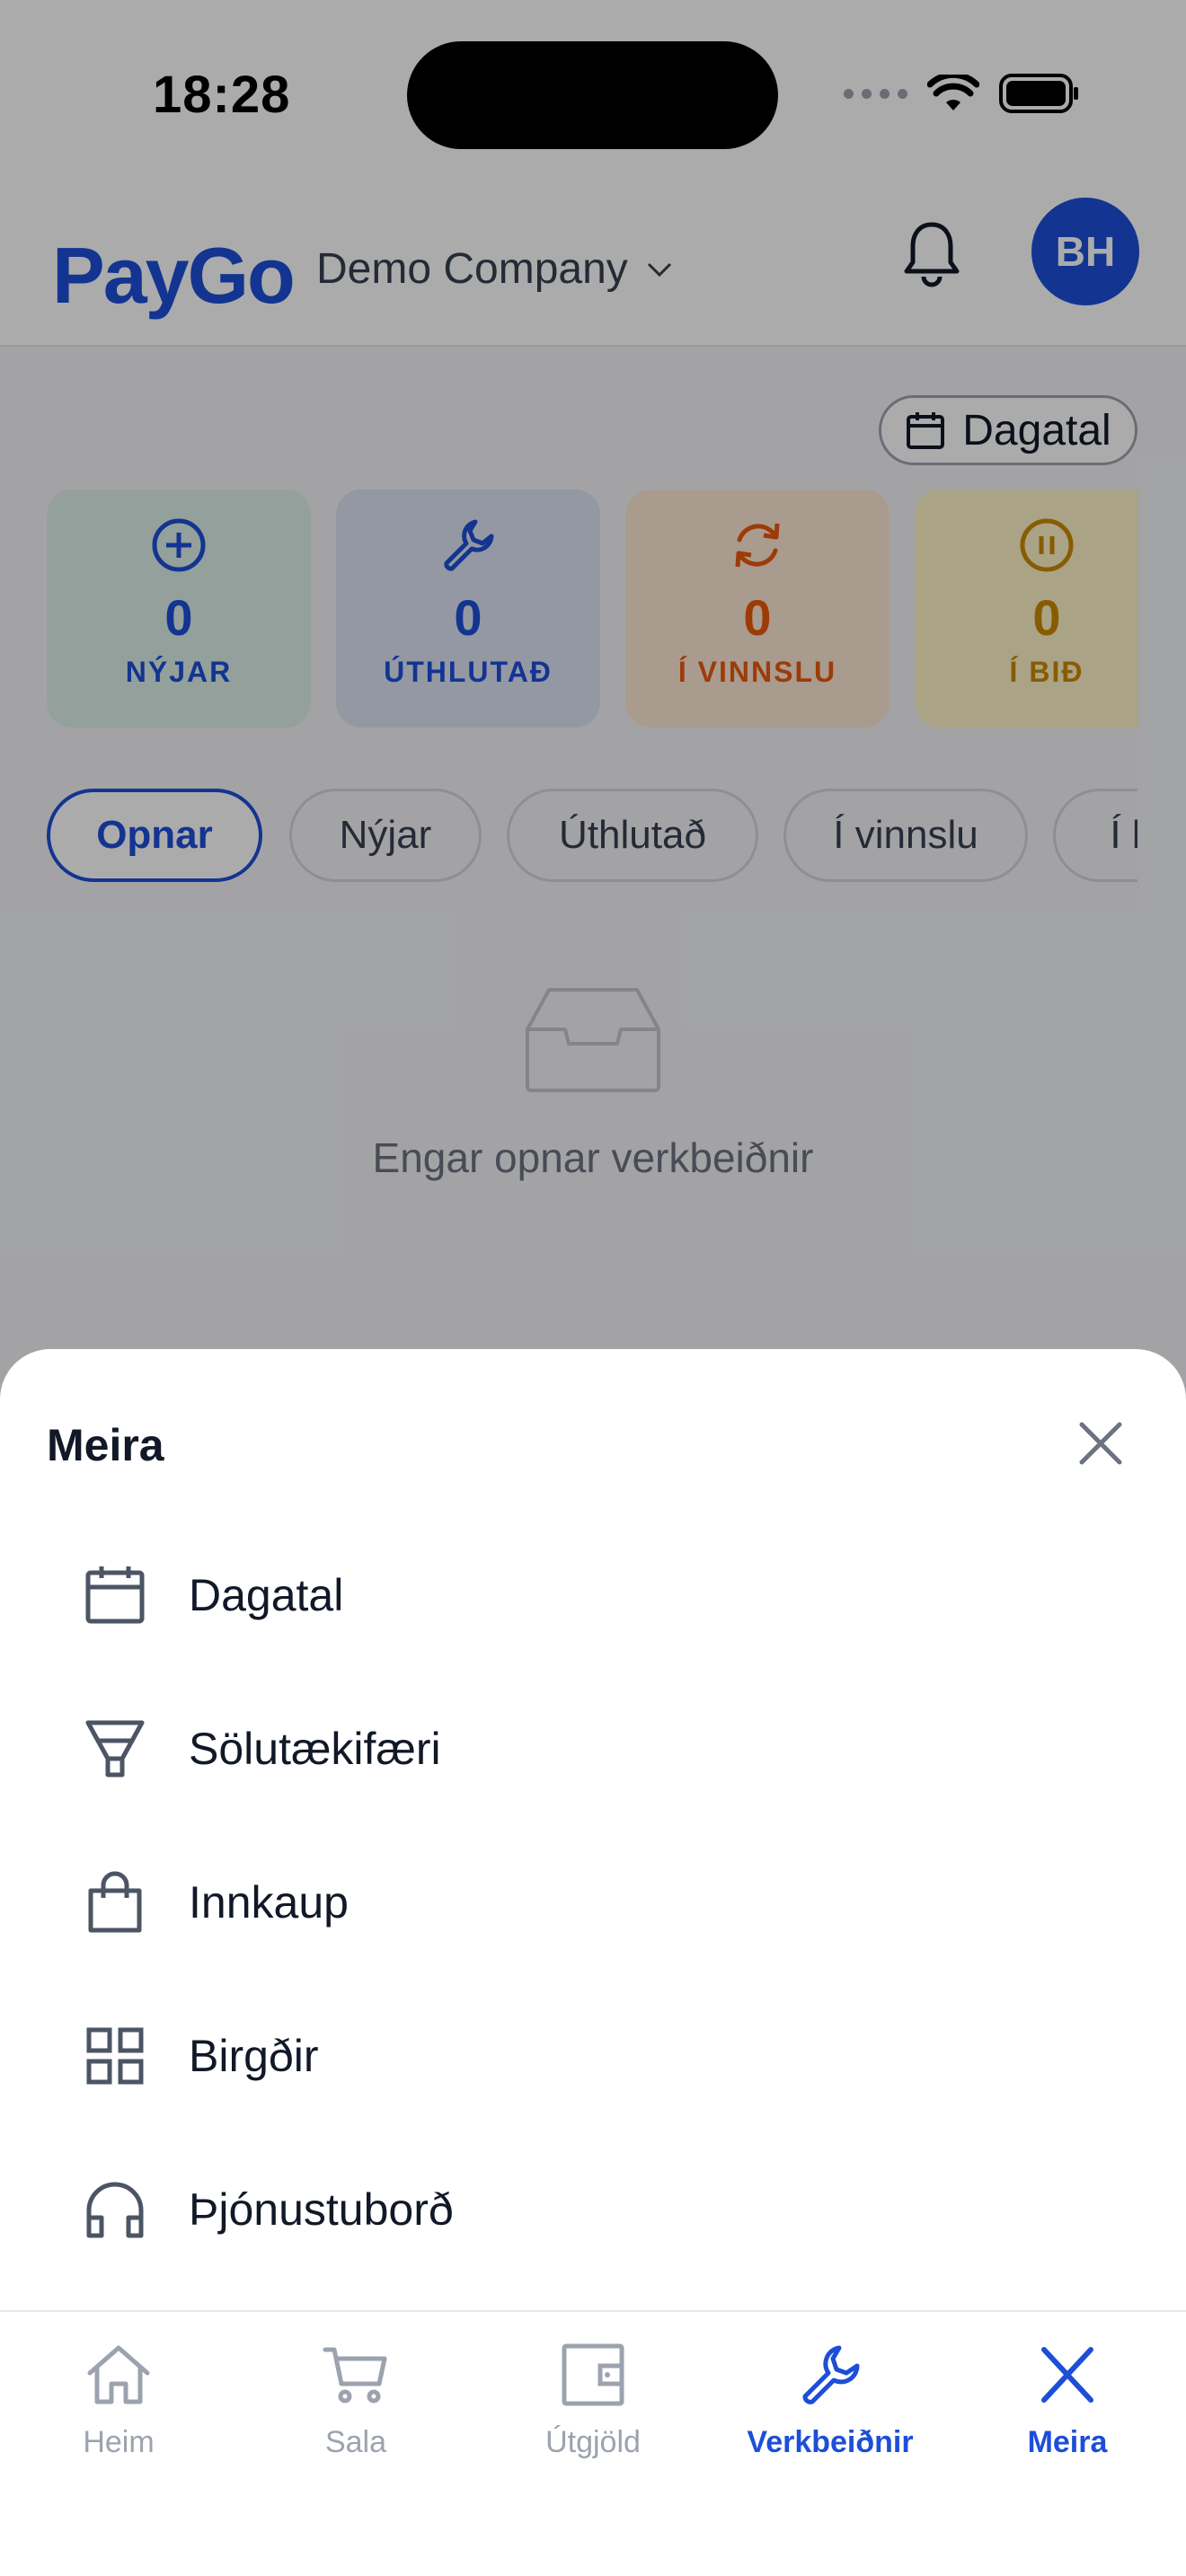 The width and height of the screenshot is (1186, 2576). What do you see at coordinates (115, 1901) in the screenshot?
I see `shopping-bag-icon` at bounding box center [115, 1901].